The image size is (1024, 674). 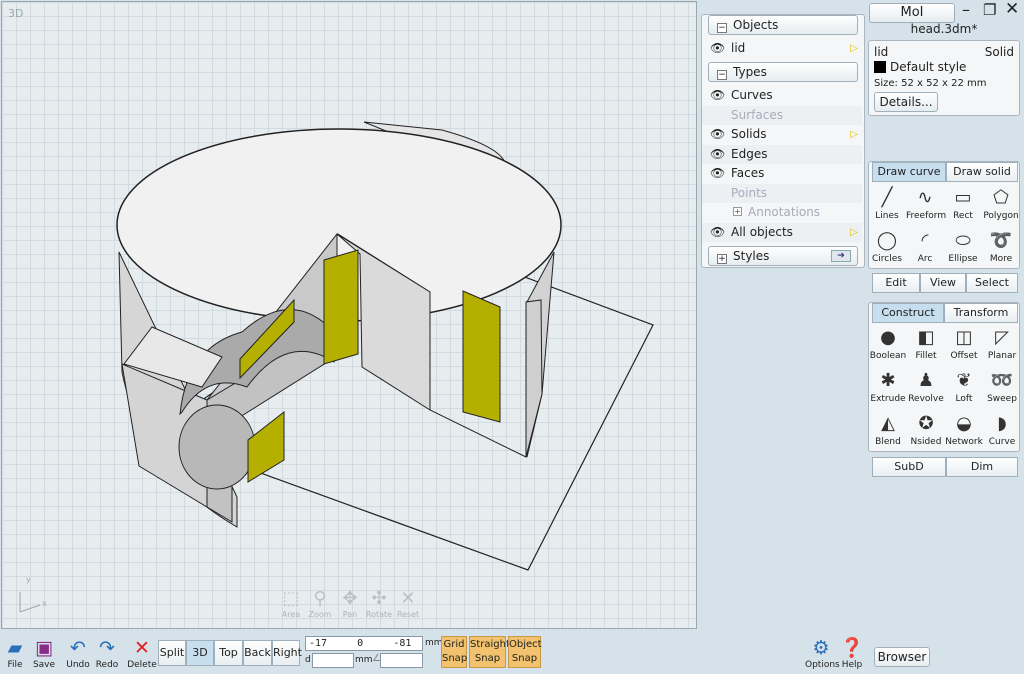 I want to click on object-name: lid, so click(x=881, y=52).